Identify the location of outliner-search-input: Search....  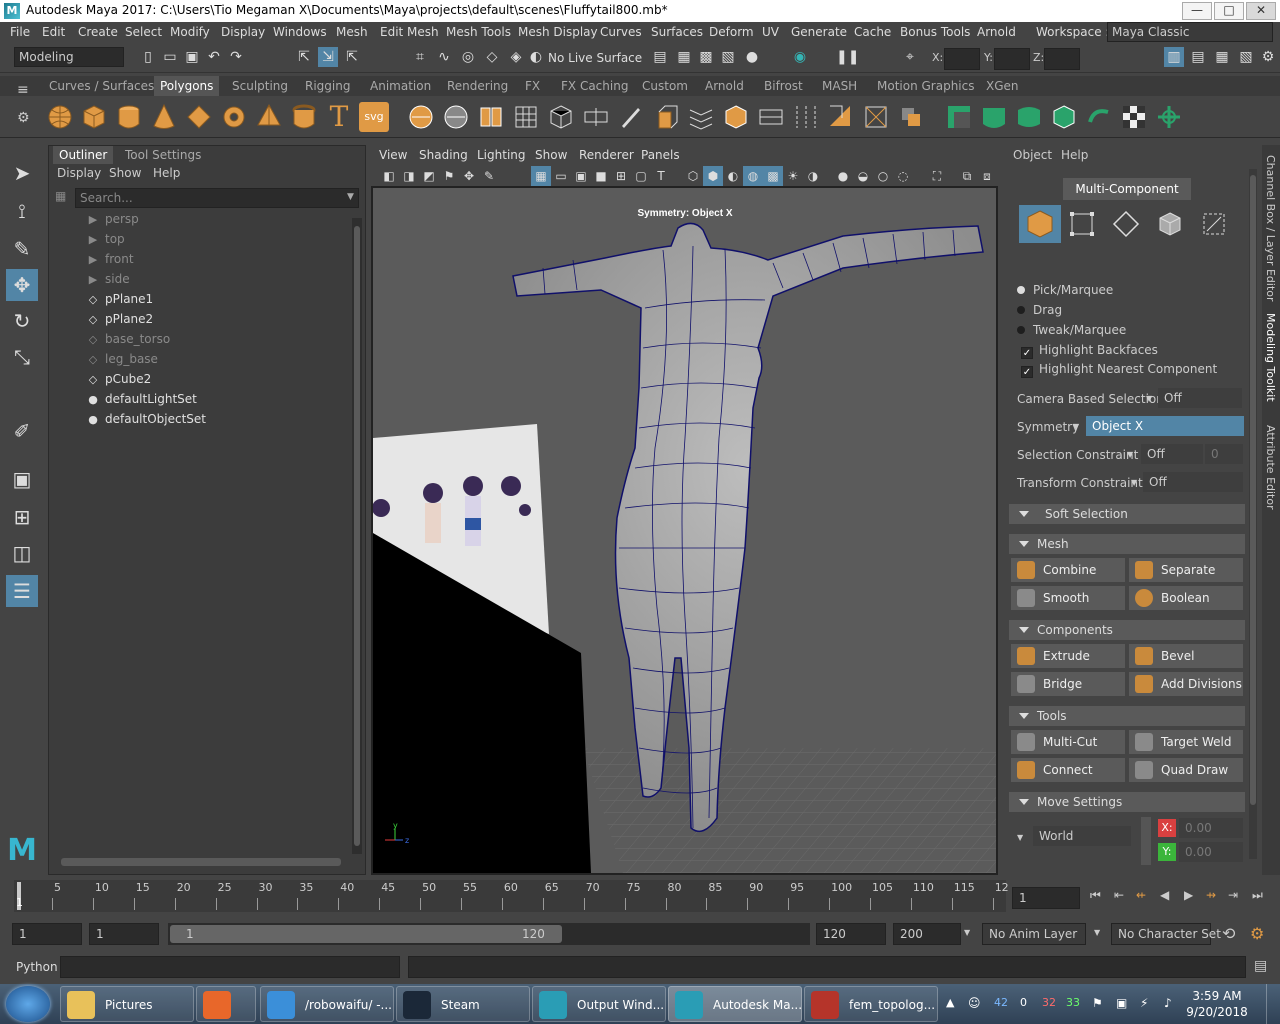
(217, 198).